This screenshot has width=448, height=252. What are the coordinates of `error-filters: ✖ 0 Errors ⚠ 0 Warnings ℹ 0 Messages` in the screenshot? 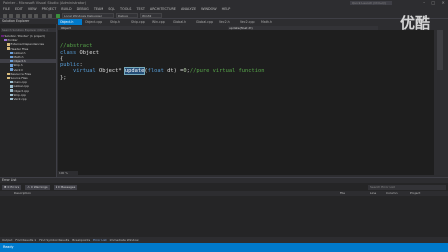 It's located at (40, 187).